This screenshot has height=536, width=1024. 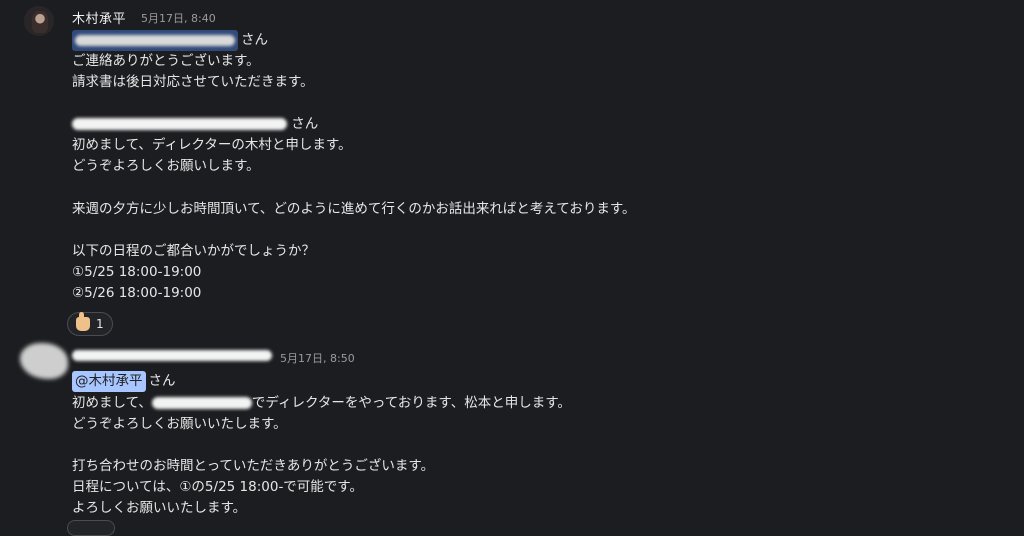 What do you see at coordinates (91, 528) in the screenshot?
I see `reaction-button` at bounding box center [91, 528].